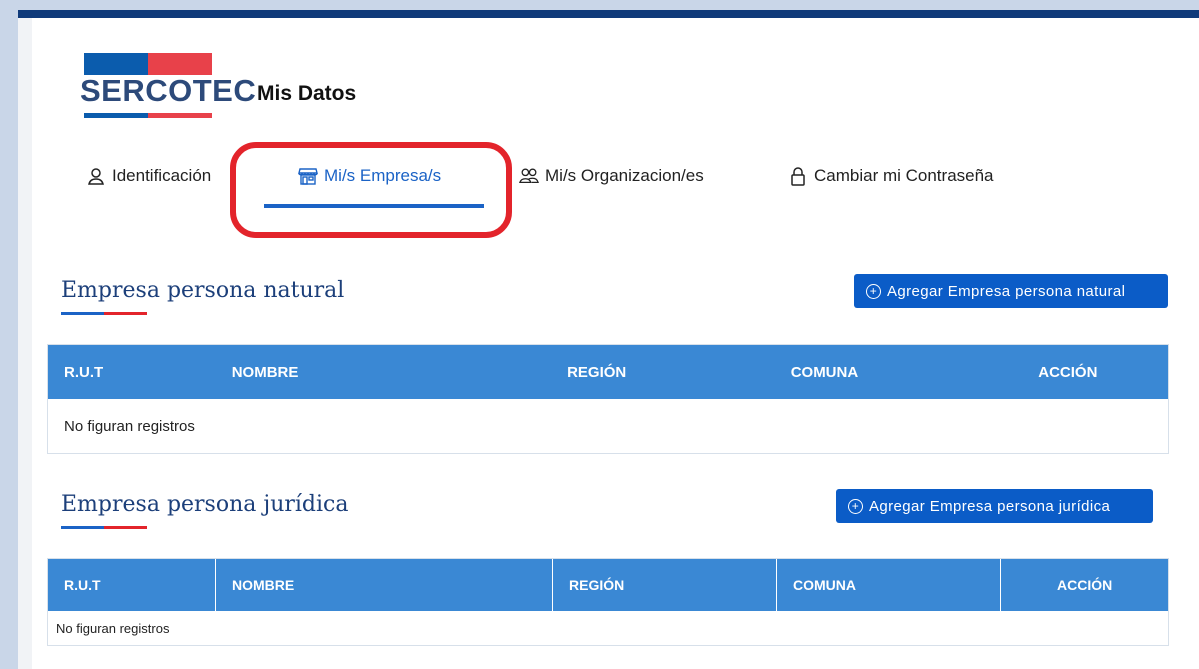 Image resolution: width=1199 pixels, height=669 pixels. I want to click on add-natural-button: + Agregar Empresa persona natural, so click(1011, 291).